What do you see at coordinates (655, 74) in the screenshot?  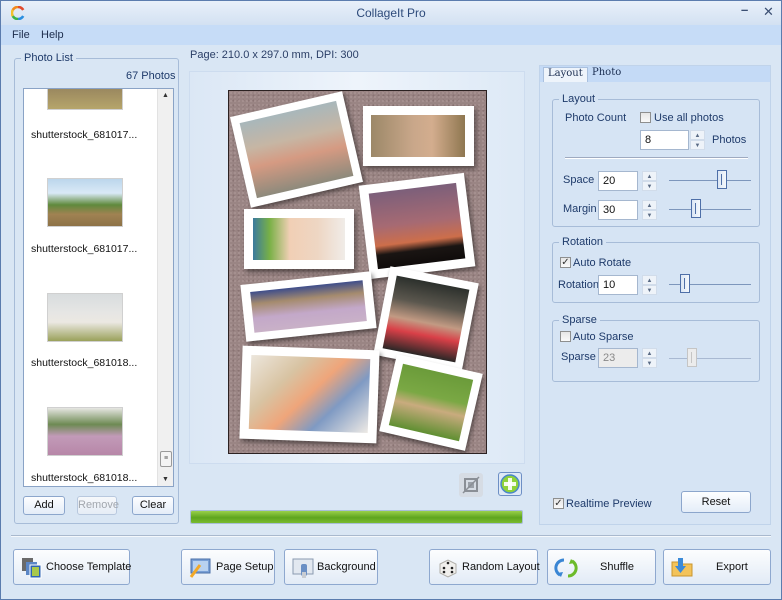 I see `tab-strip: Layout Photo` at bounding box center [655, 74].